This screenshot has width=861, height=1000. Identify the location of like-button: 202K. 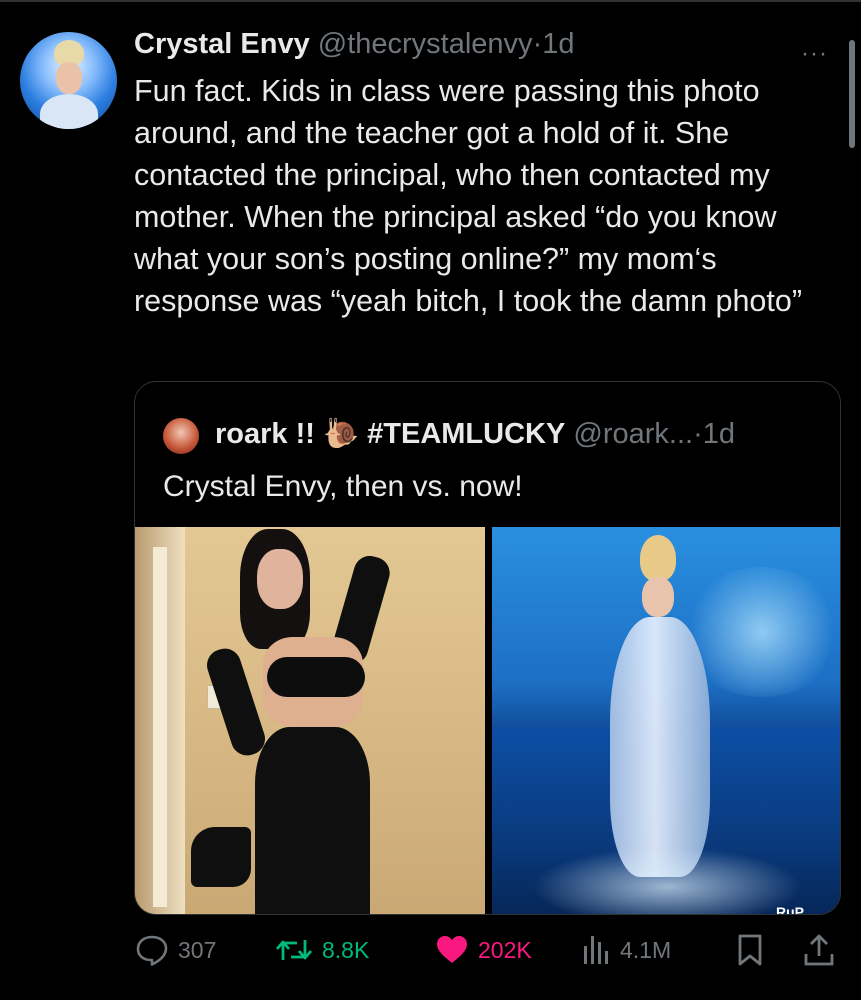
(483, 950).